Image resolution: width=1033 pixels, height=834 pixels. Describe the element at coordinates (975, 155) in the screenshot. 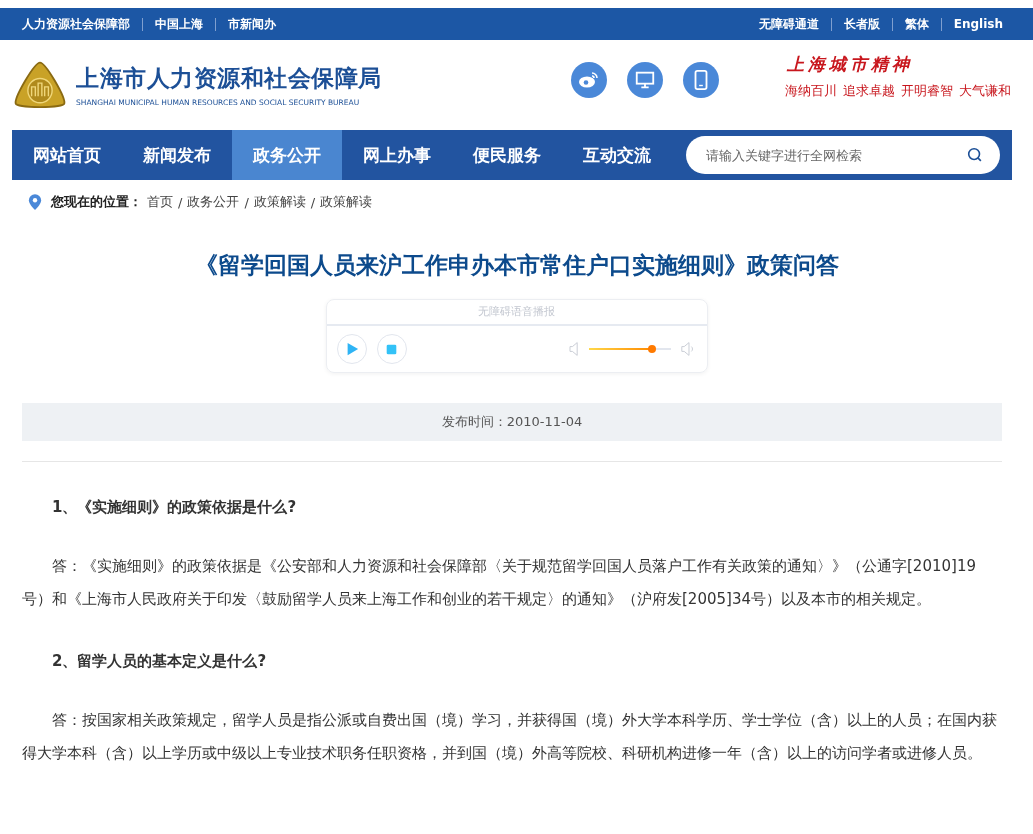

I see `search-icon` at that location.